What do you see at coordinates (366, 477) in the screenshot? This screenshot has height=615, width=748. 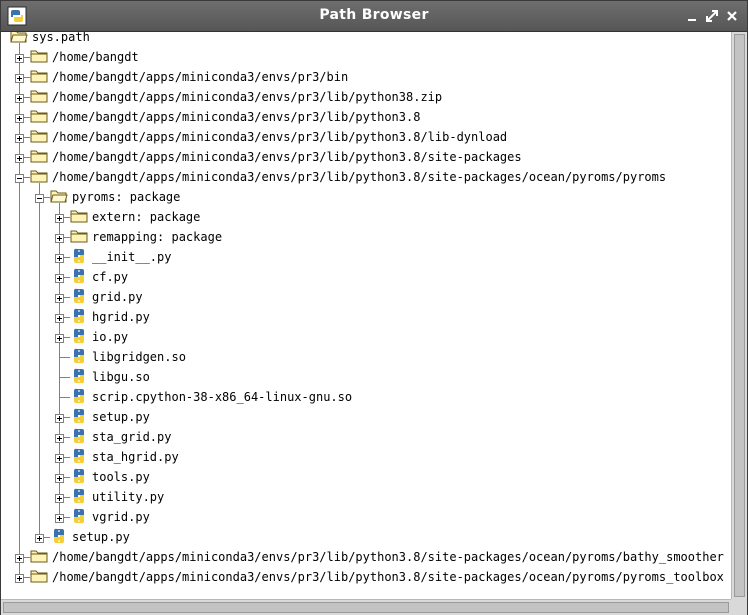 I see `tree-row-file: tools.py` at bounding box center [366, 477].